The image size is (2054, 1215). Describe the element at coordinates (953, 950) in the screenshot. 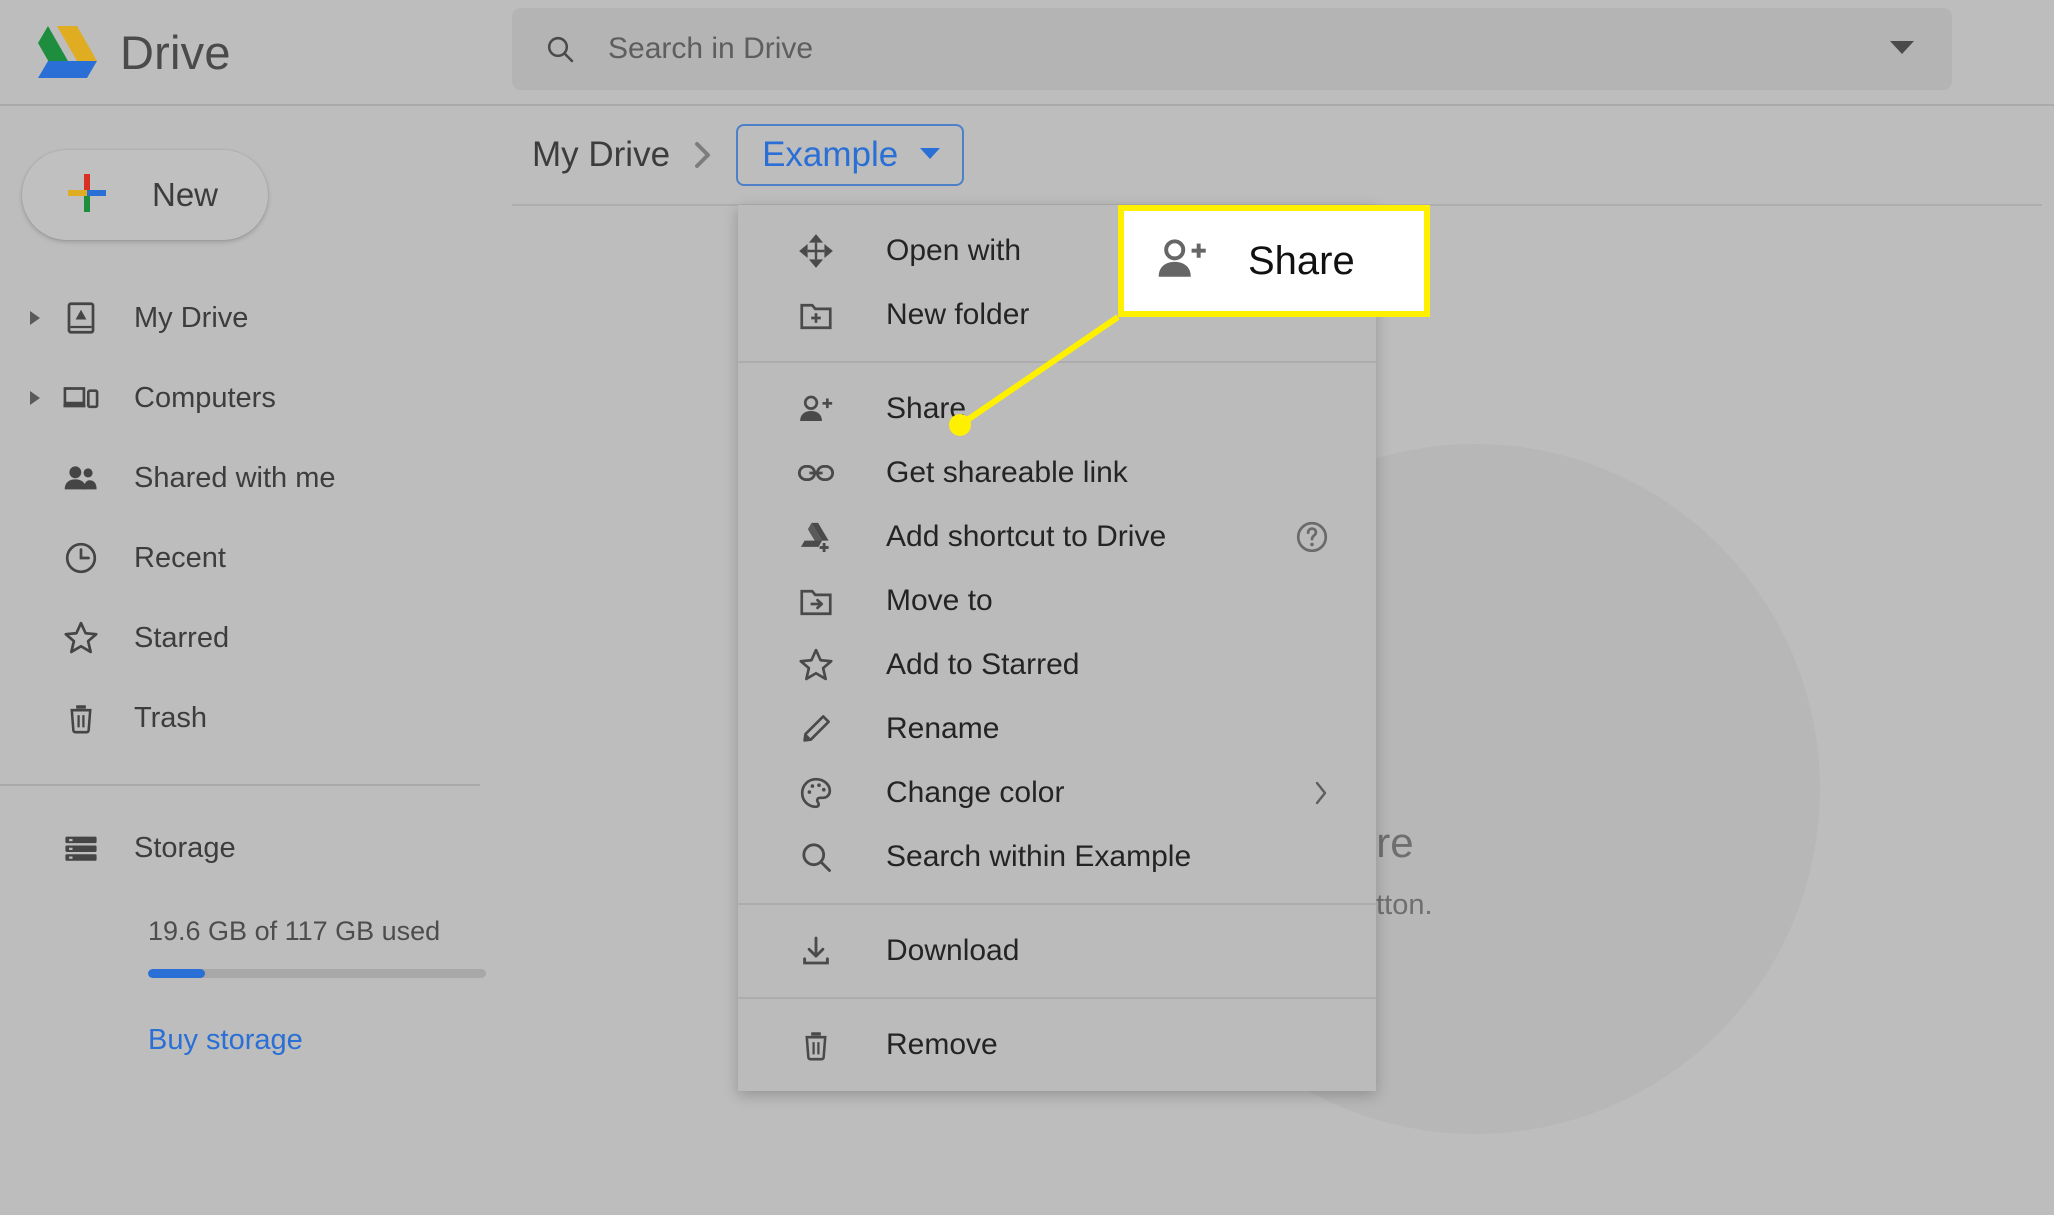

I see `menu-item-label: Download` at that location.